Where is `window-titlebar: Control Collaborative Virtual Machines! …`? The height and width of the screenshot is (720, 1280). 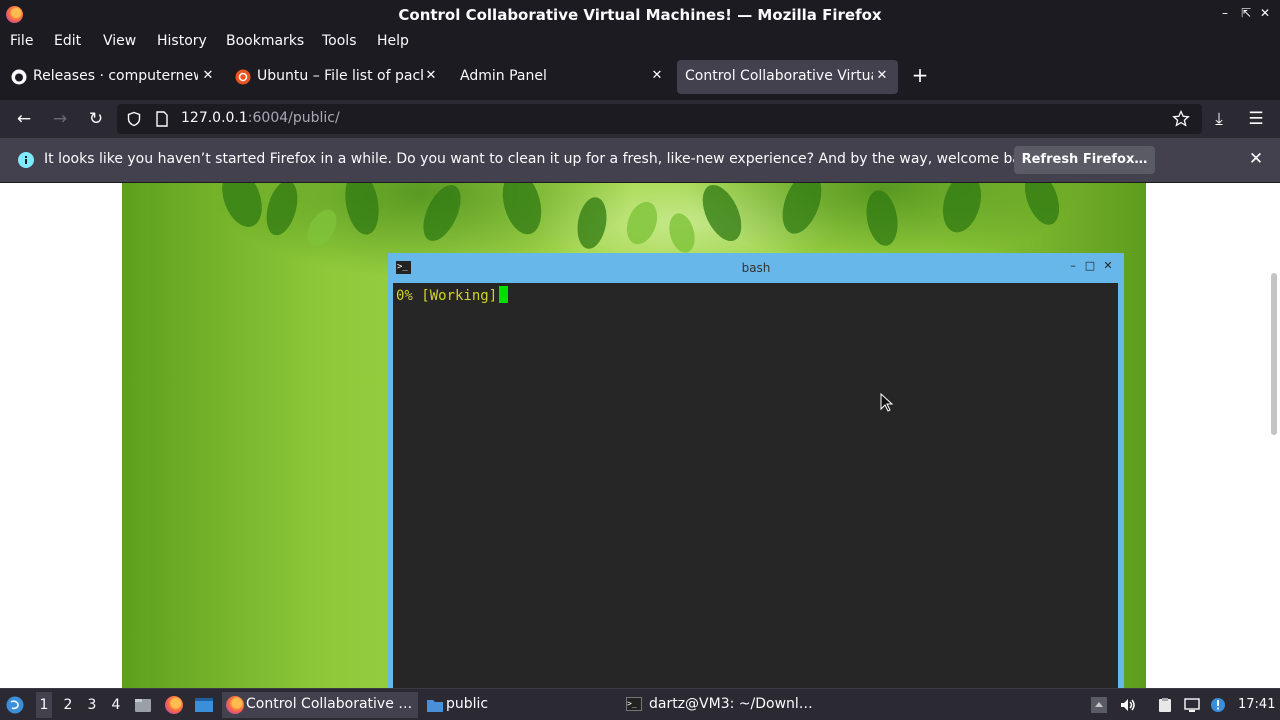 window-titlebar: Control Collaborative Virtual Machines! … is located at coordinates (640, 14).